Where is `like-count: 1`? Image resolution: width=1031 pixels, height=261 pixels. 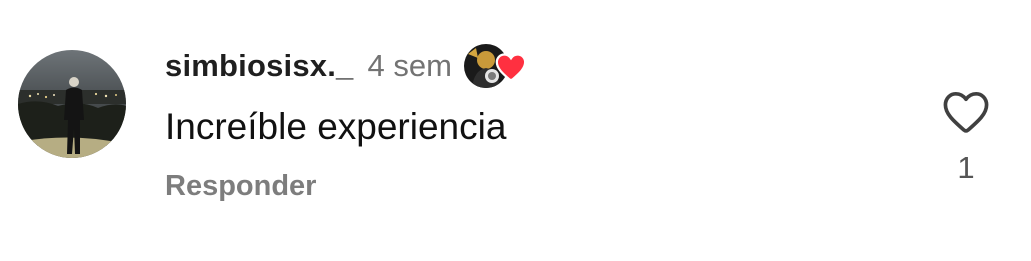 like-count: 1 is located at coordinates (966, 167).